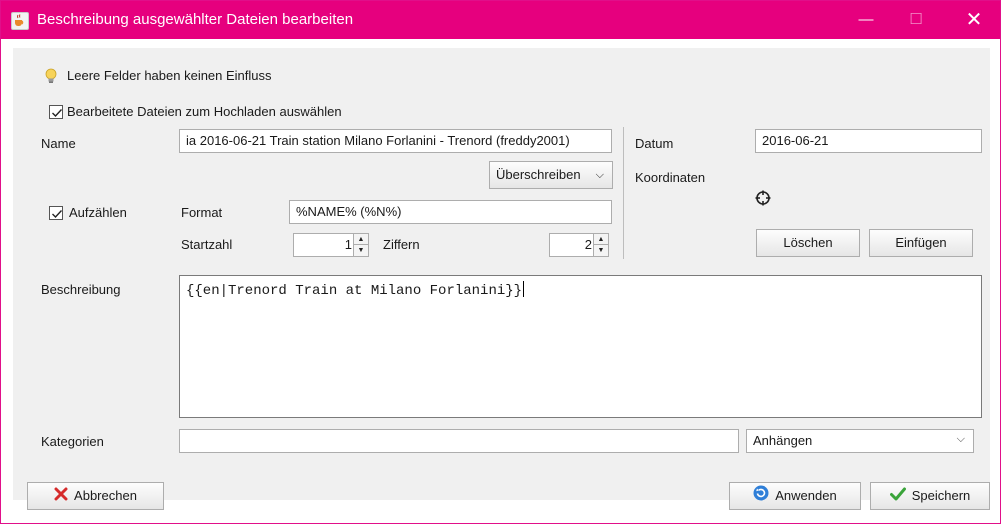 The image size is (1001, 524). I want to click on digits-value: 2, so click(588, 244).